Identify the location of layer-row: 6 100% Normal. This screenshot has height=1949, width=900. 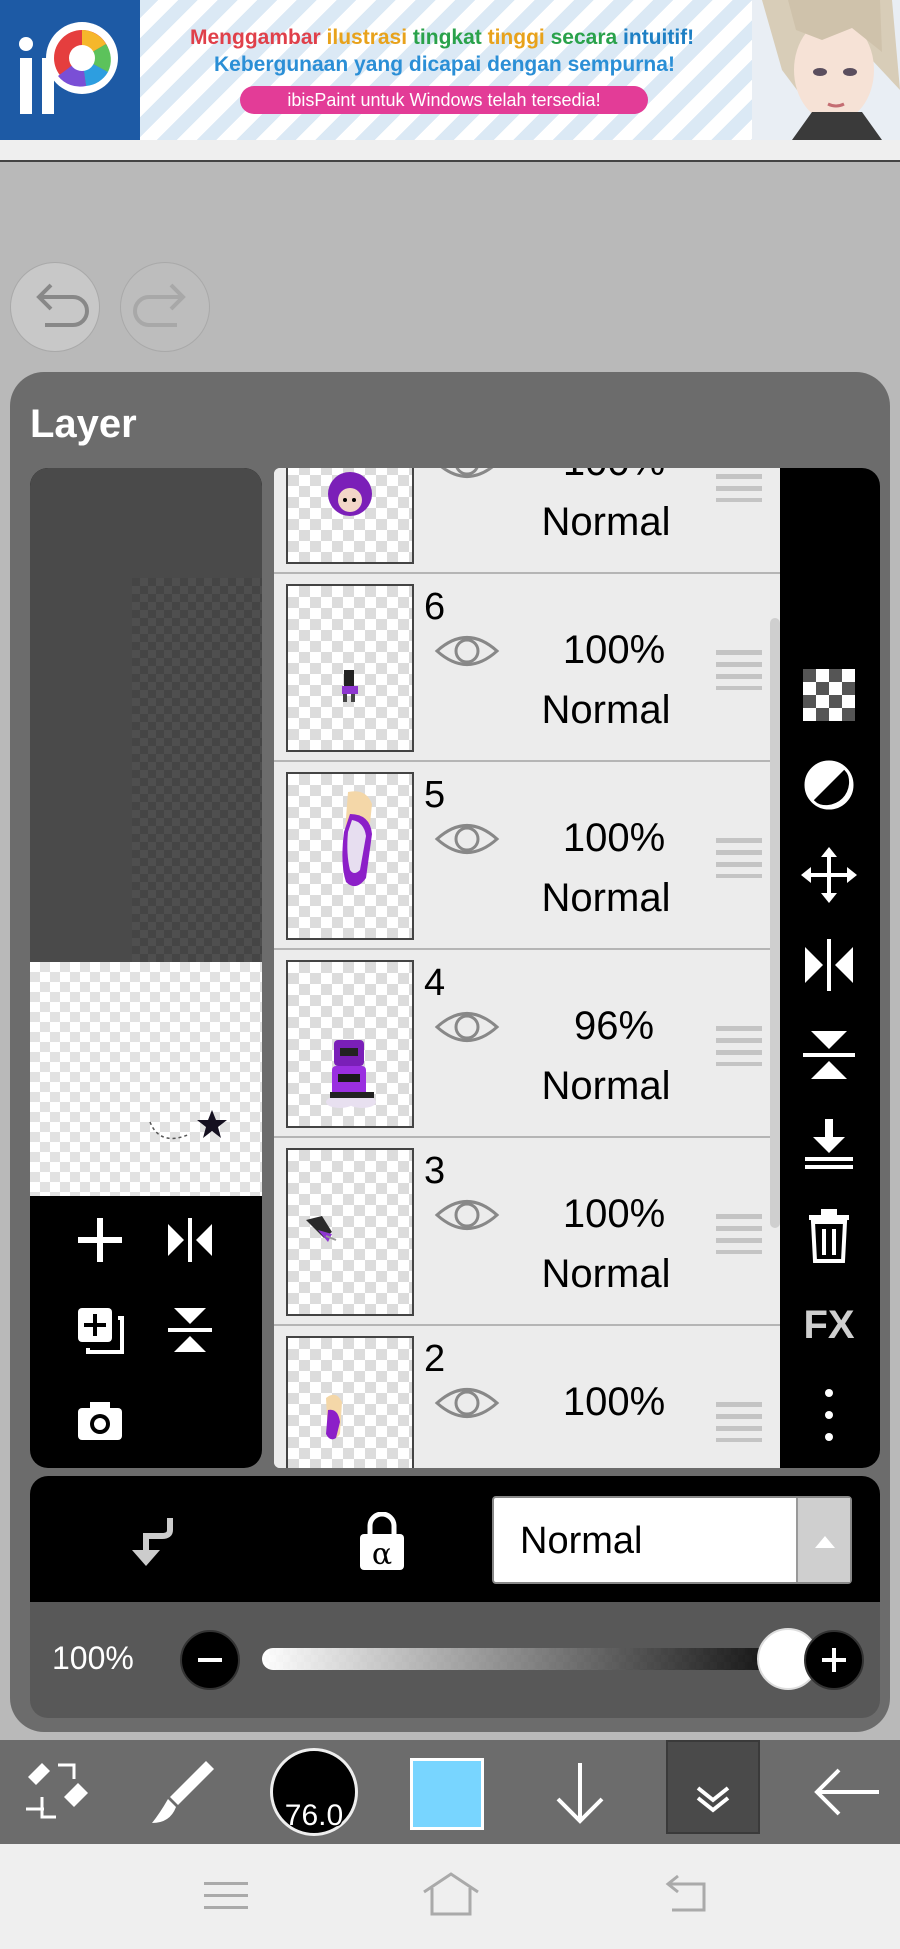
(532, 669).